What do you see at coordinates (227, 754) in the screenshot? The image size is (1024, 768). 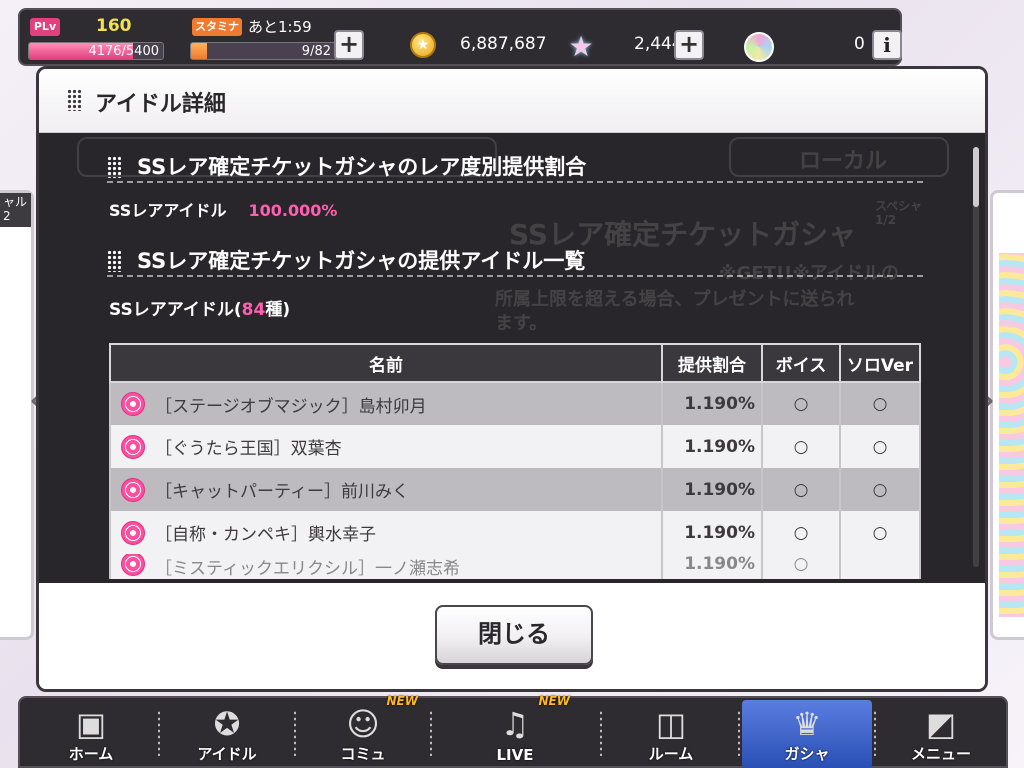 I see `nav-label: アイドル` at bounding box center [227, 754].